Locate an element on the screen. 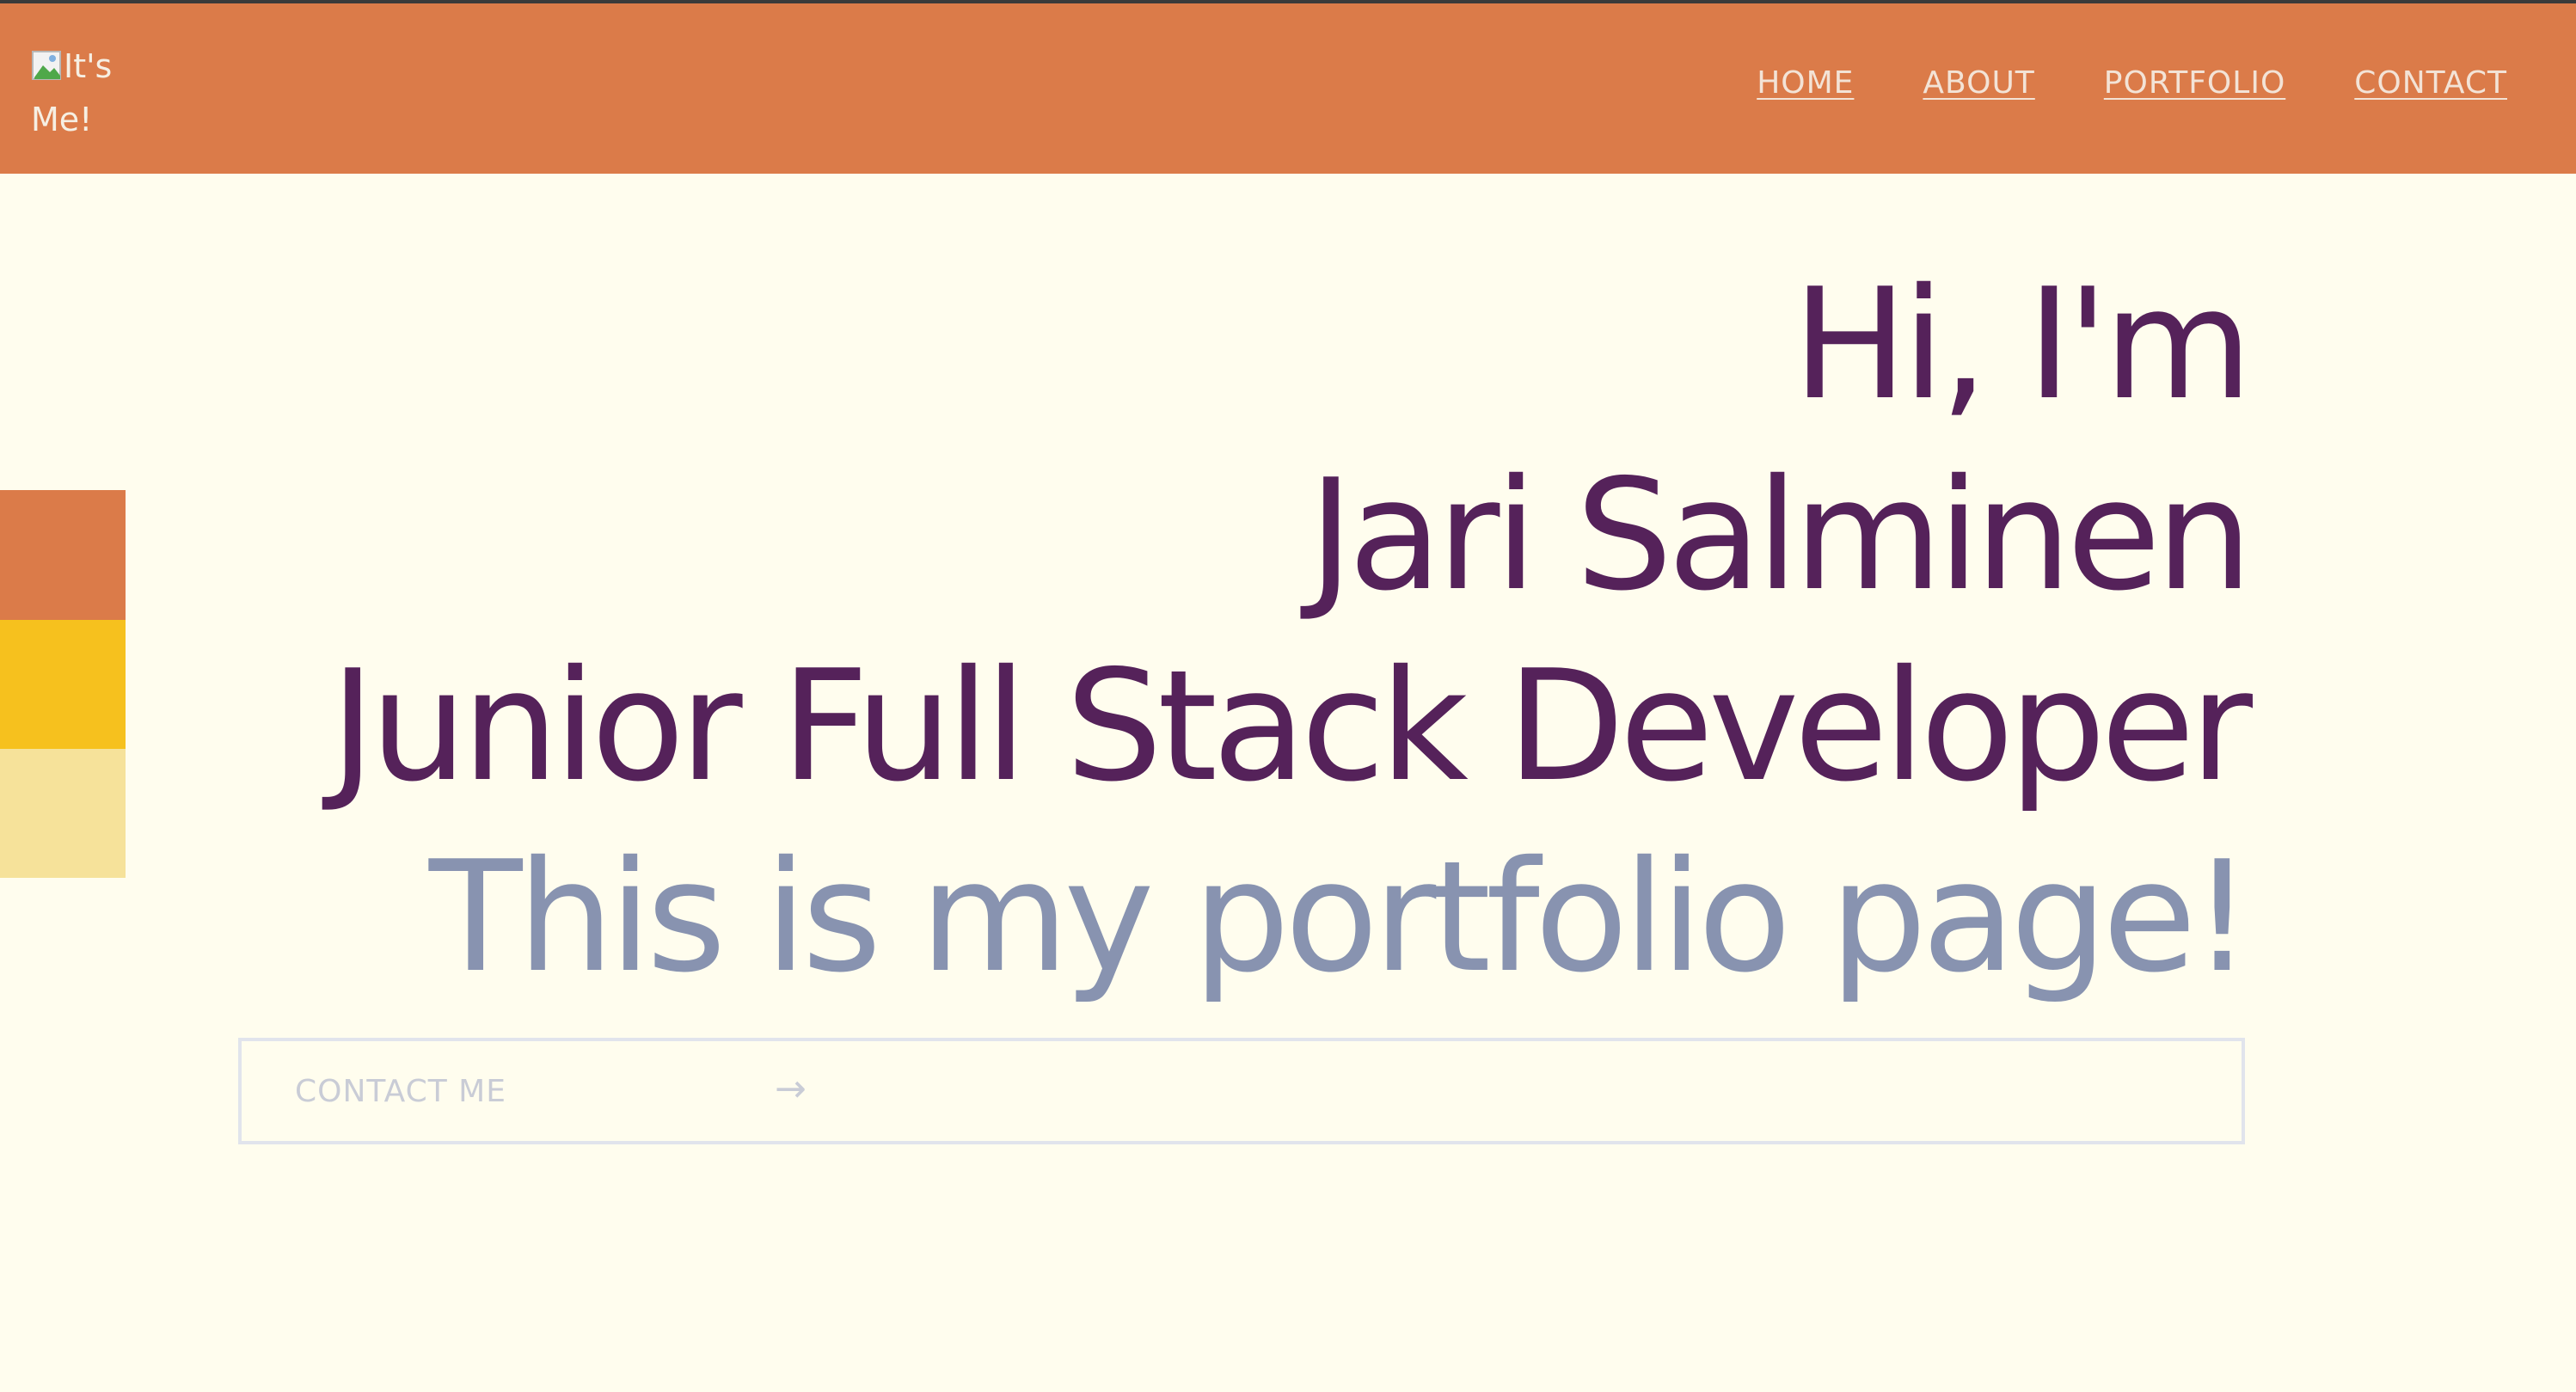 This screenshot has height=1392, width=2576. main-nav: HOME ABOUT PORTFOLIO CONTACT is located at coordinates (2132, 83).